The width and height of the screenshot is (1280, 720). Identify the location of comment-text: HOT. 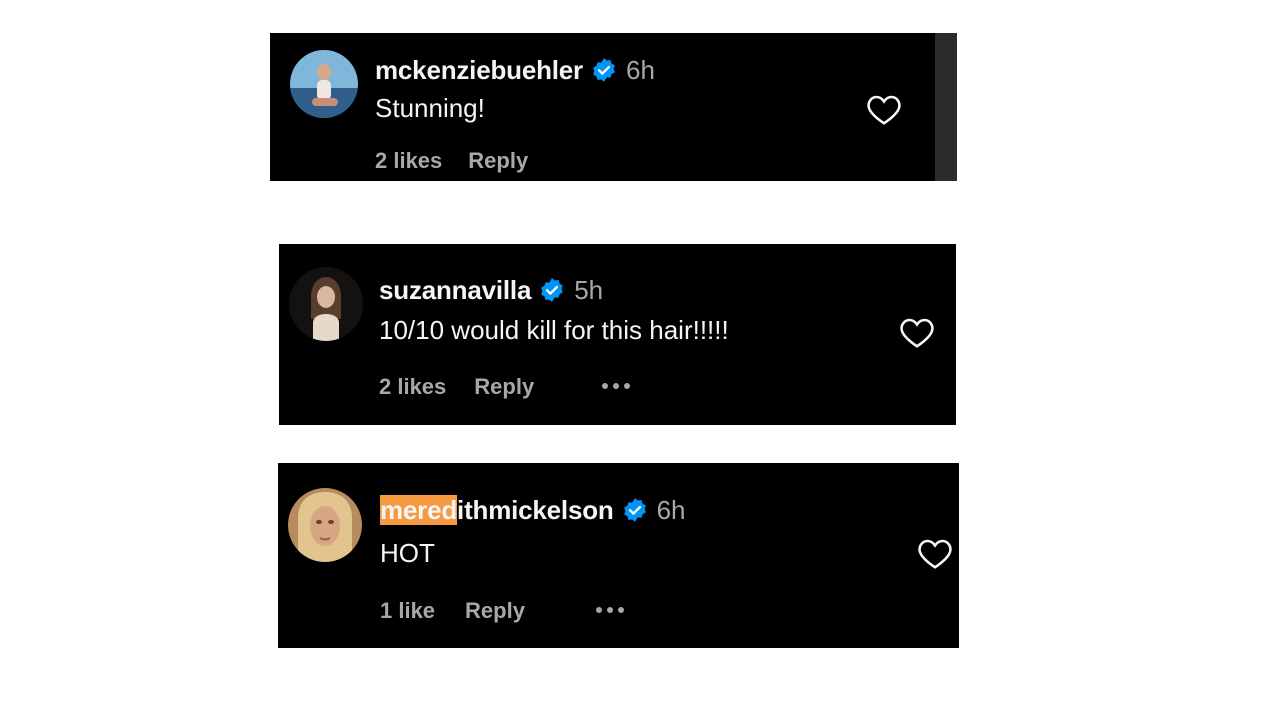
(407, 552).